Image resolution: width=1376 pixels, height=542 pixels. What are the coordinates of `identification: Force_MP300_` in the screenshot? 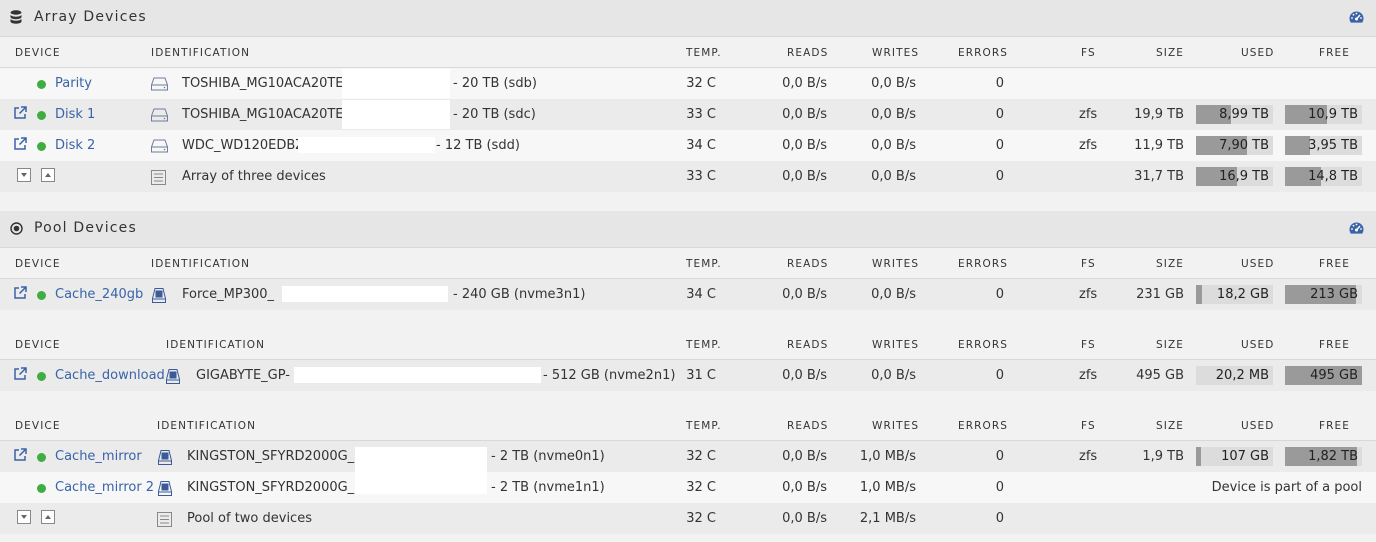 It's located at (228, 294).